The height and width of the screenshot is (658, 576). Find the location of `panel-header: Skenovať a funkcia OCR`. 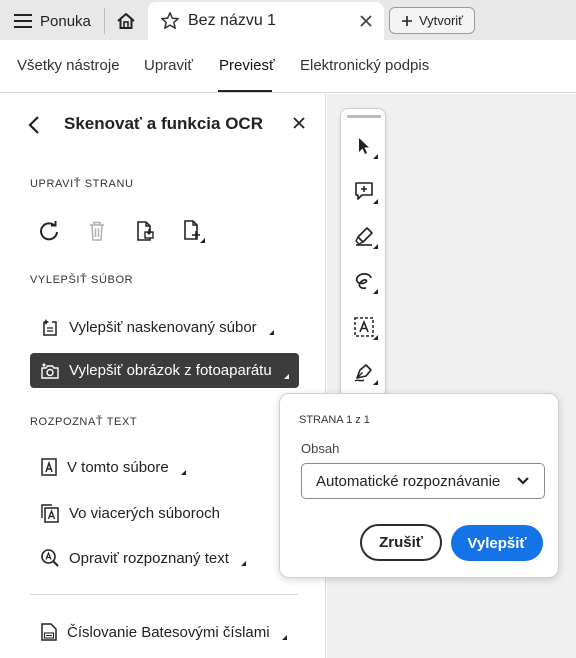

panel-header: Skenovať a funkcia OCR is located at coordinates (166, 125).